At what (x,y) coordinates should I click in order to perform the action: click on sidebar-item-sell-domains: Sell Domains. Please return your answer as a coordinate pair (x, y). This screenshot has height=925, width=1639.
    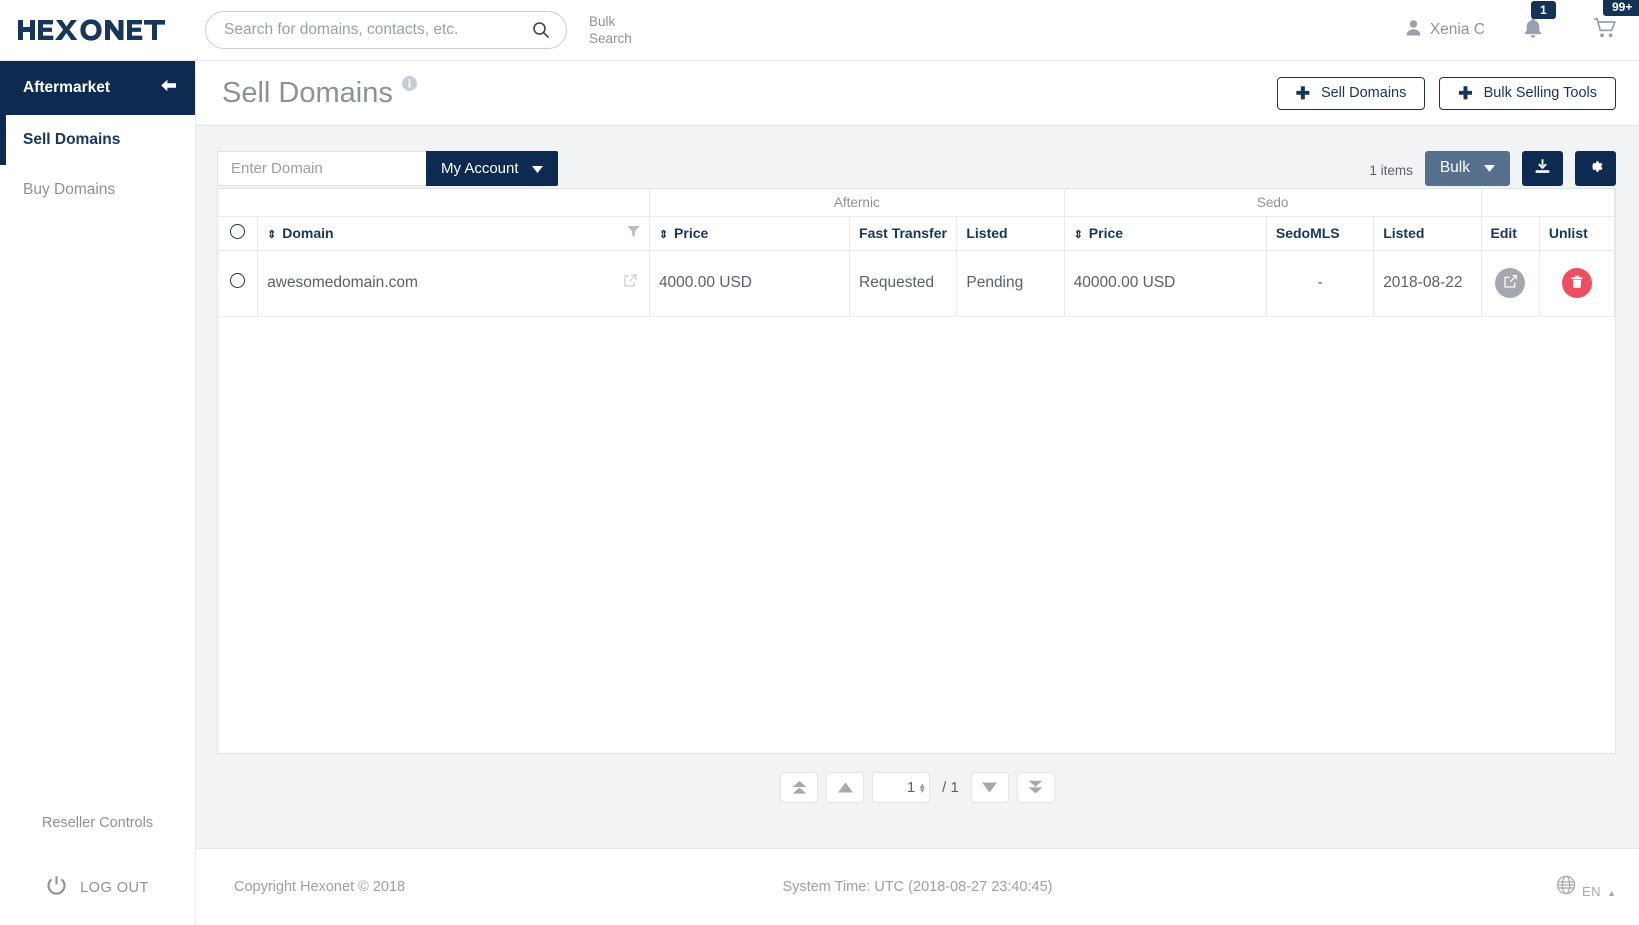
    Looking at the image, I should click on (97, 140).